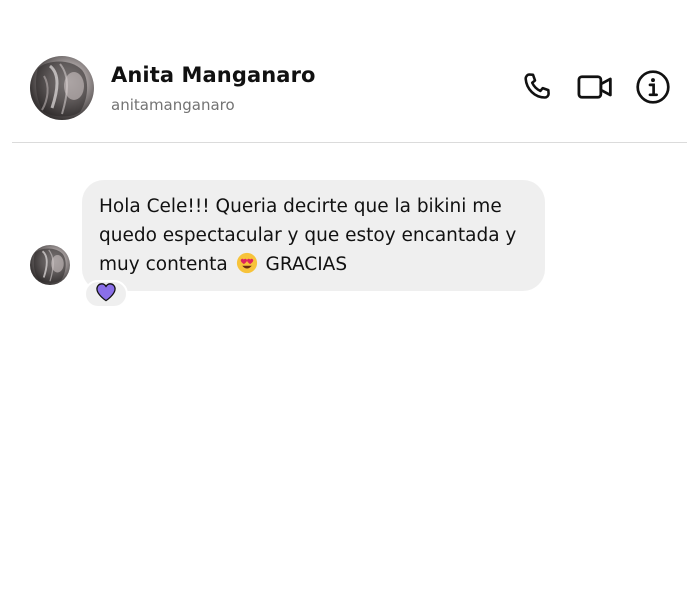 This screenshot has width=700, height=600. Describe the element at coordinates (247, 263) in the screenshot. I see `heart-eyes-emoji` at that location.